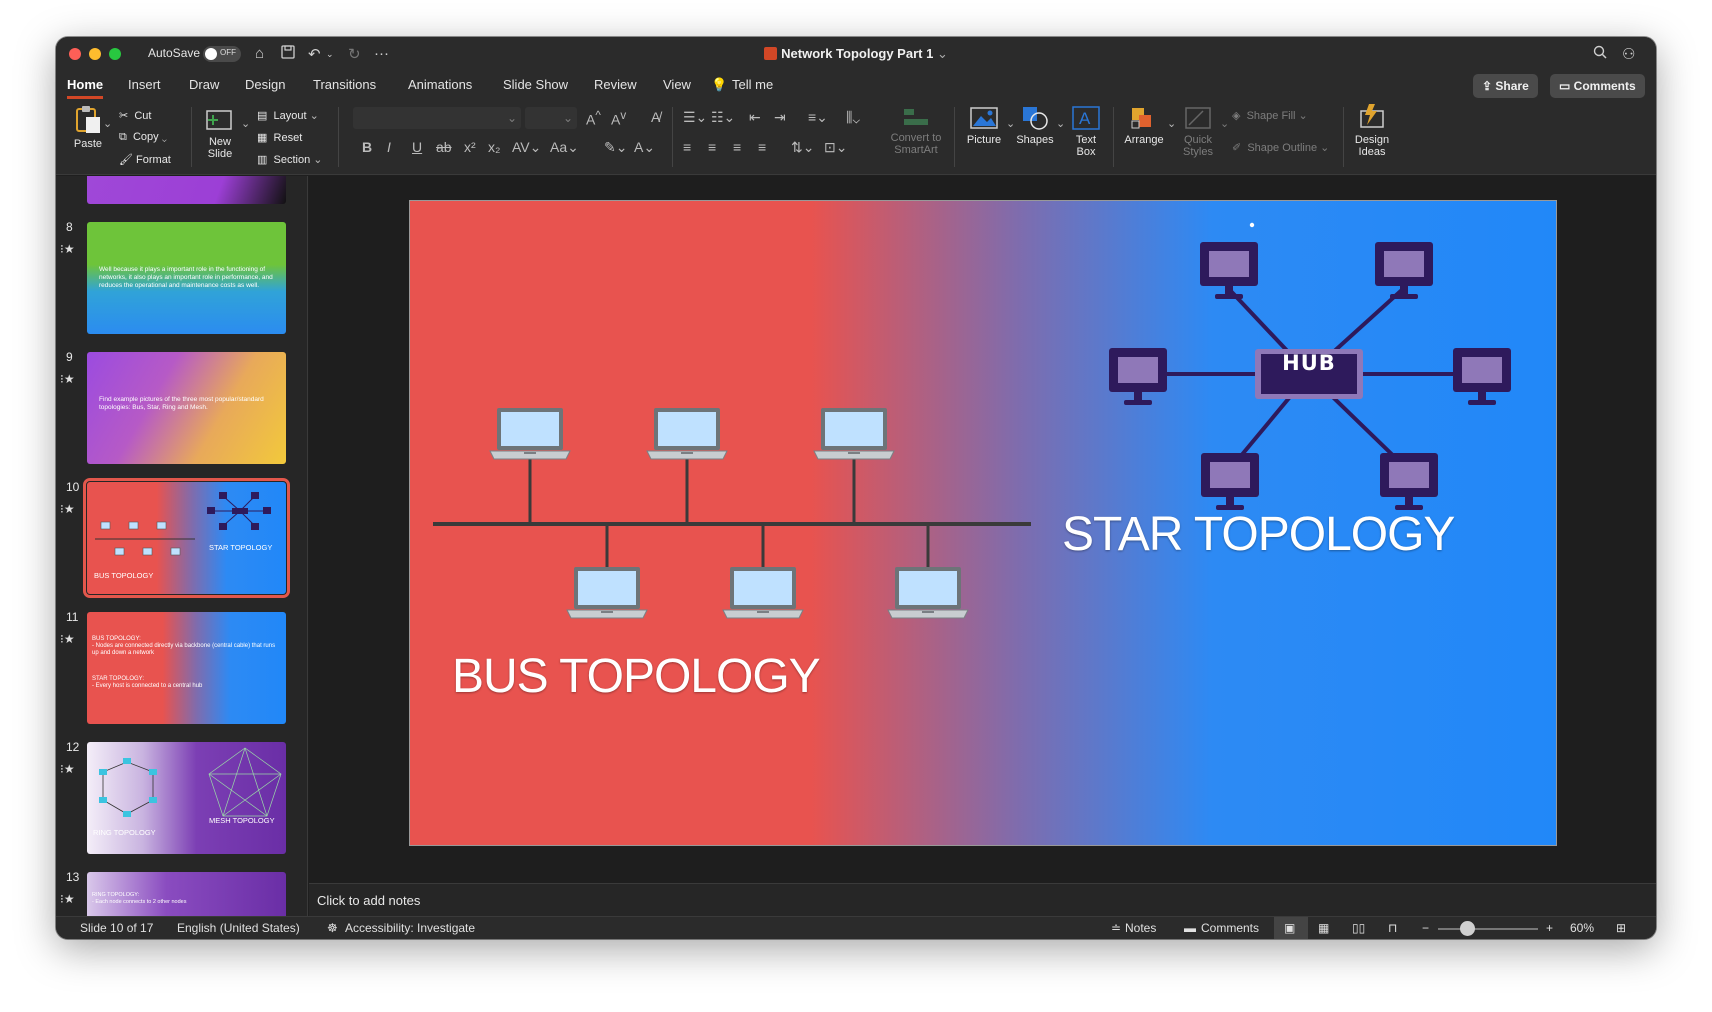 This screenshot has height=1012, width=1712. Describe the element at coordinates (410, 928) in the screenshot. I see `accessibility-status: Accessibility: Investigate` at that location.